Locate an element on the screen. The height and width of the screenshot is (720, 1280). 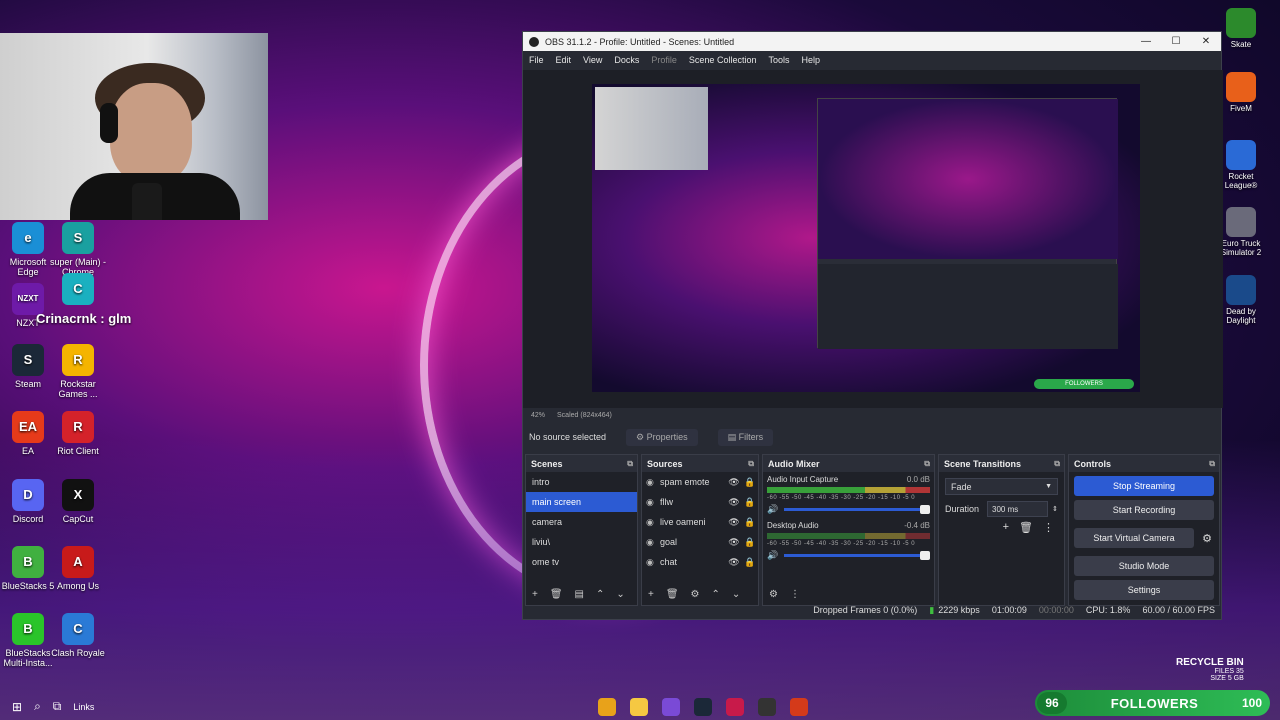
scene-item: main screen is located at coordinates (581, 502).